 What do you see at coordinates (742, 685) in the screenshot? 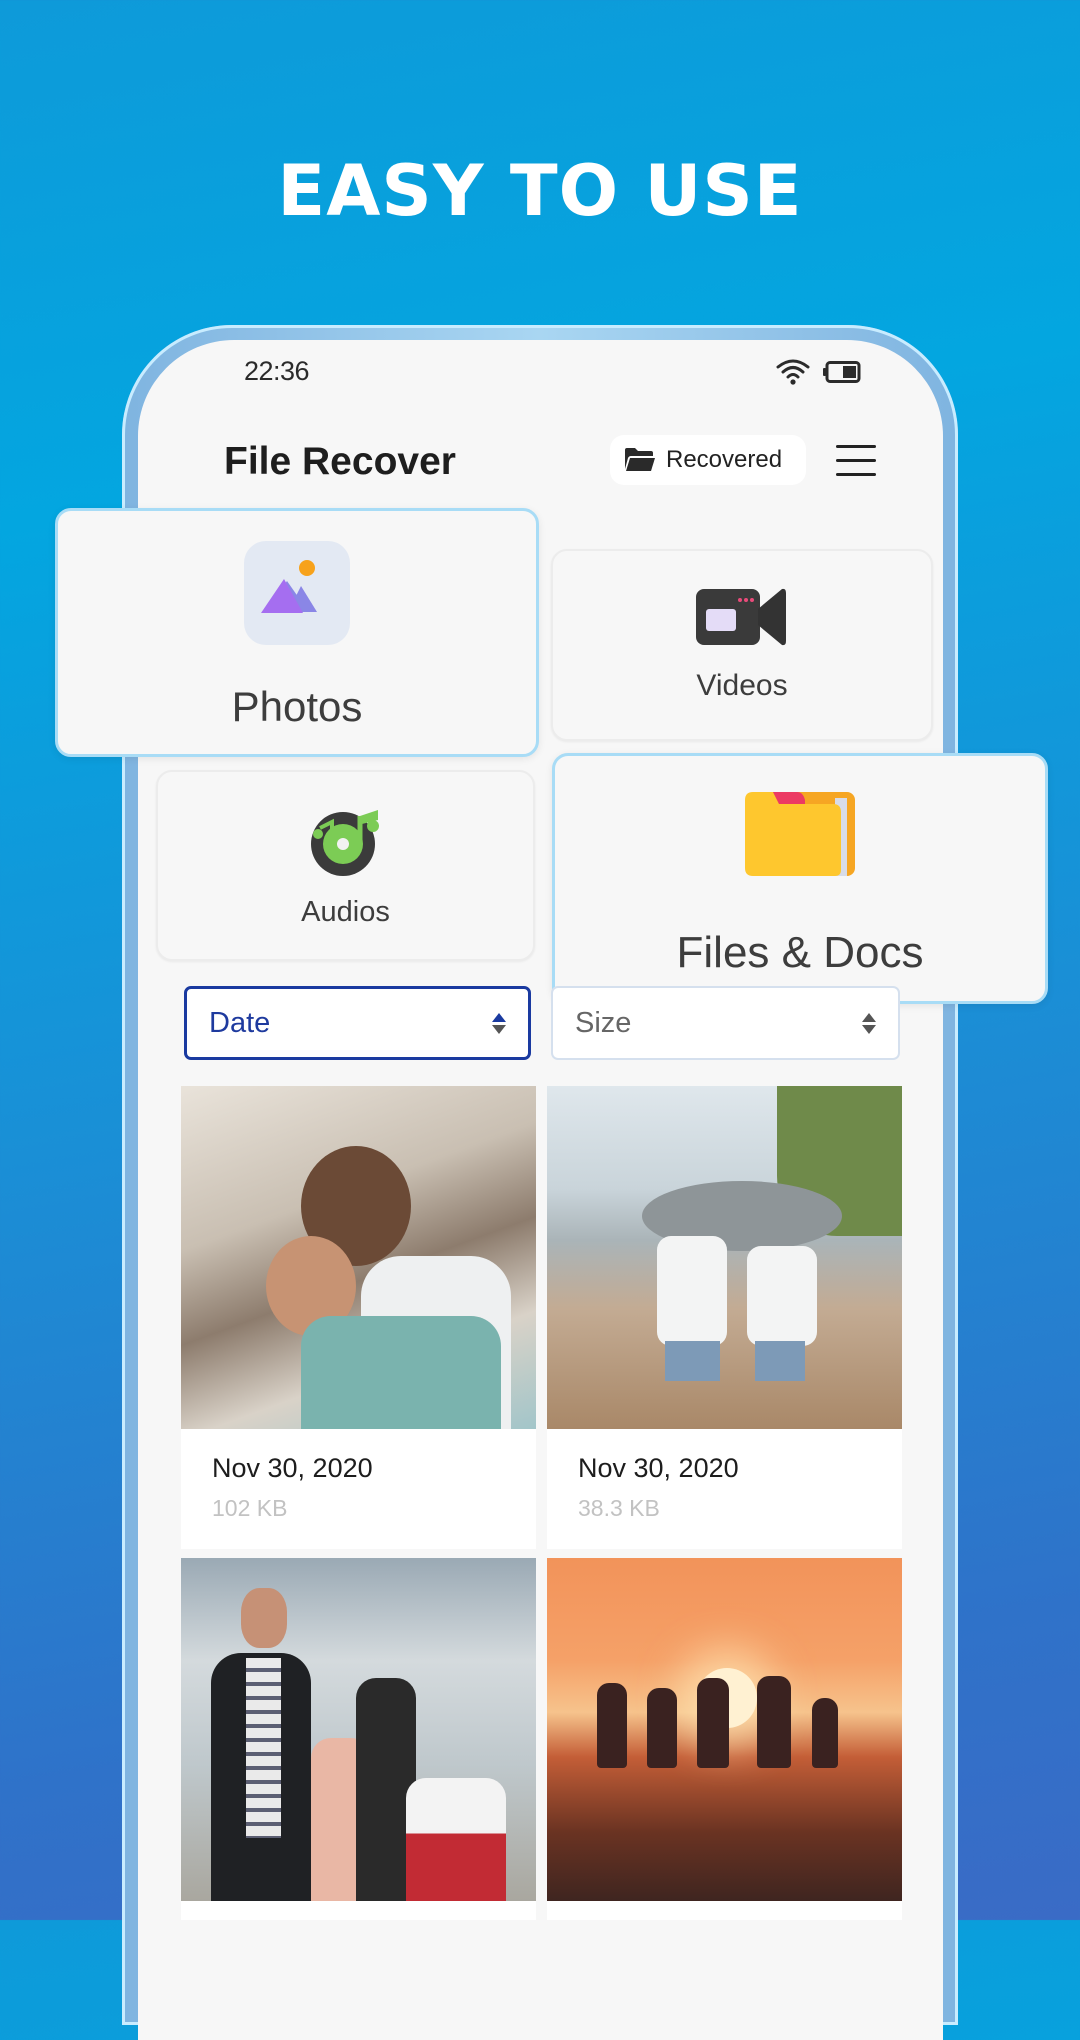
I see `category-label: Videos` at bounding box center [742, 685].